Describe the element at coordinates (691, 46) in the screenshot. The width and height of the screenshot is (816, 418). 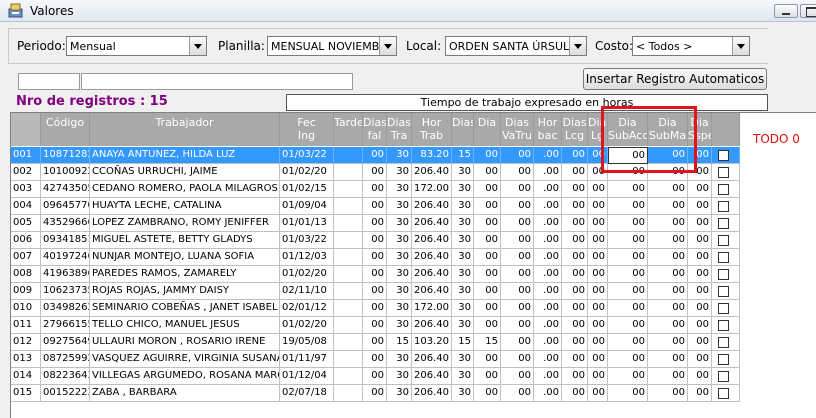
I see `costo-select: < Todos >` at that location.